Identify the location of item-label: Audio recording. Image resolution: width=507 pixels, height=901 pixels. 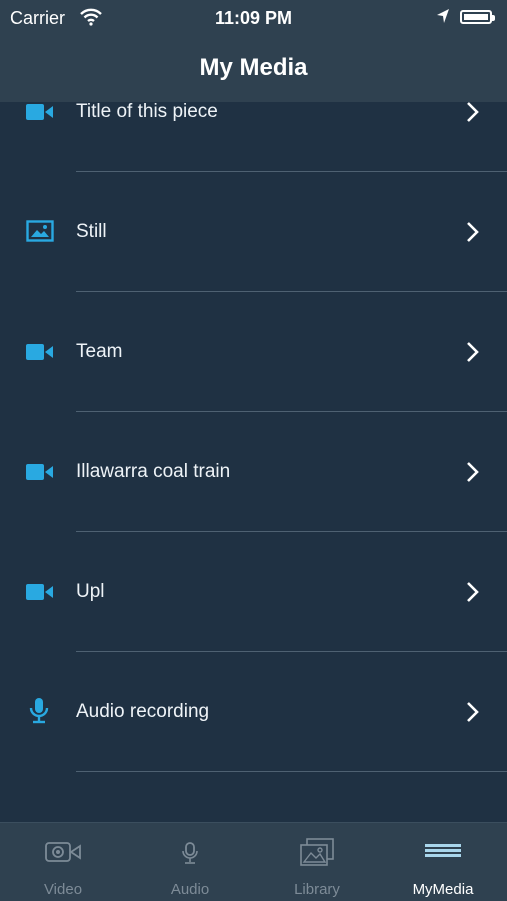
(143, 711).